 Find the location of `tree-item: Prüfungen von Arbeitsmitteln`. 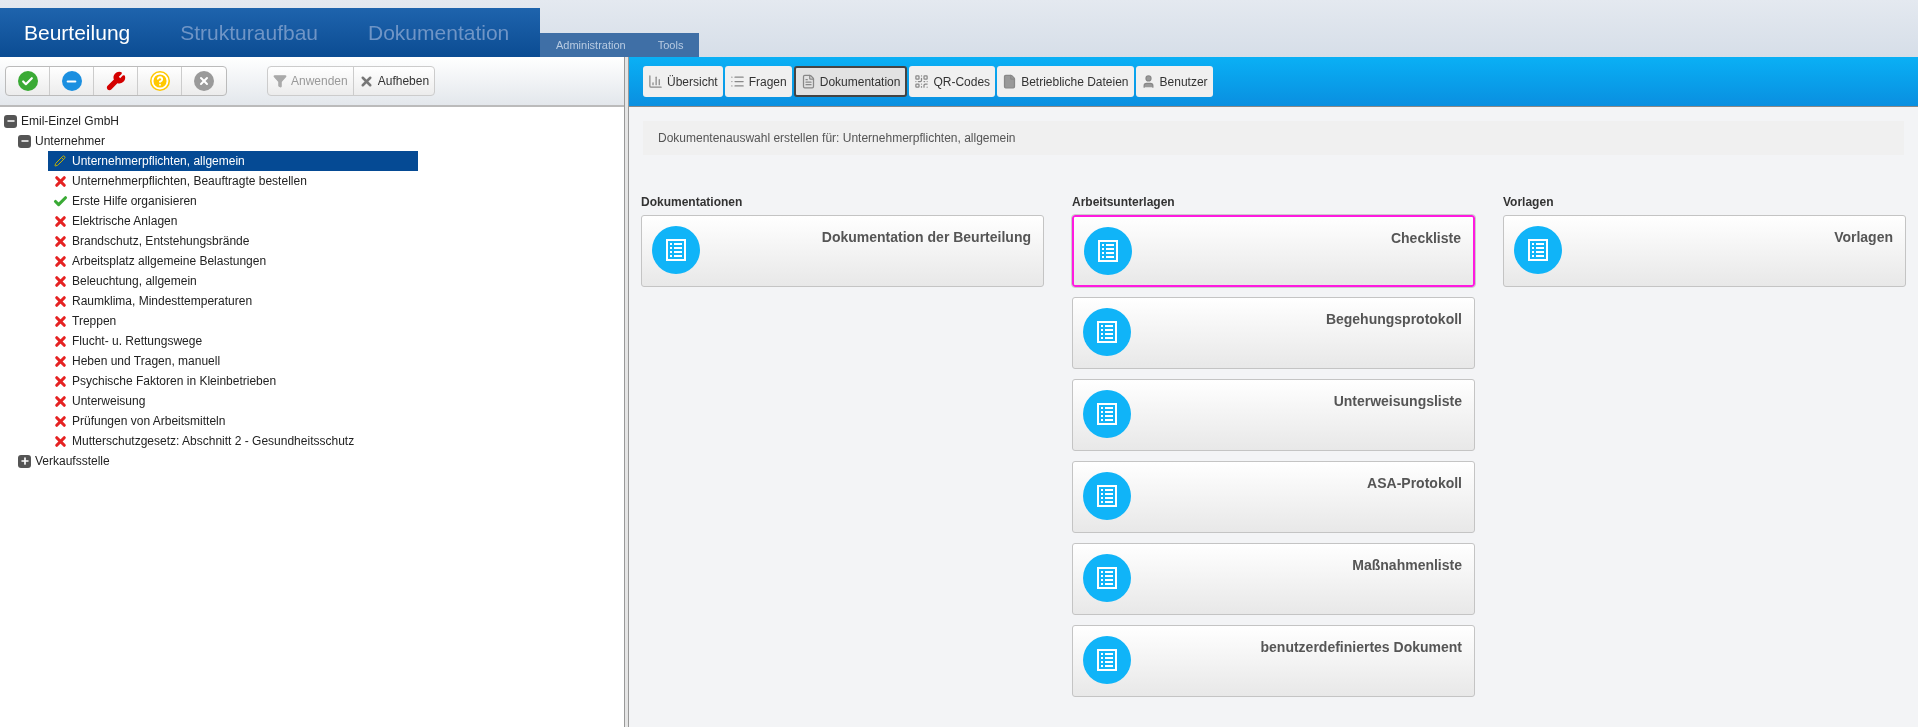

tree-item: Prüfungen von Arbeitsmitteln is located at coordinates (233, 421).